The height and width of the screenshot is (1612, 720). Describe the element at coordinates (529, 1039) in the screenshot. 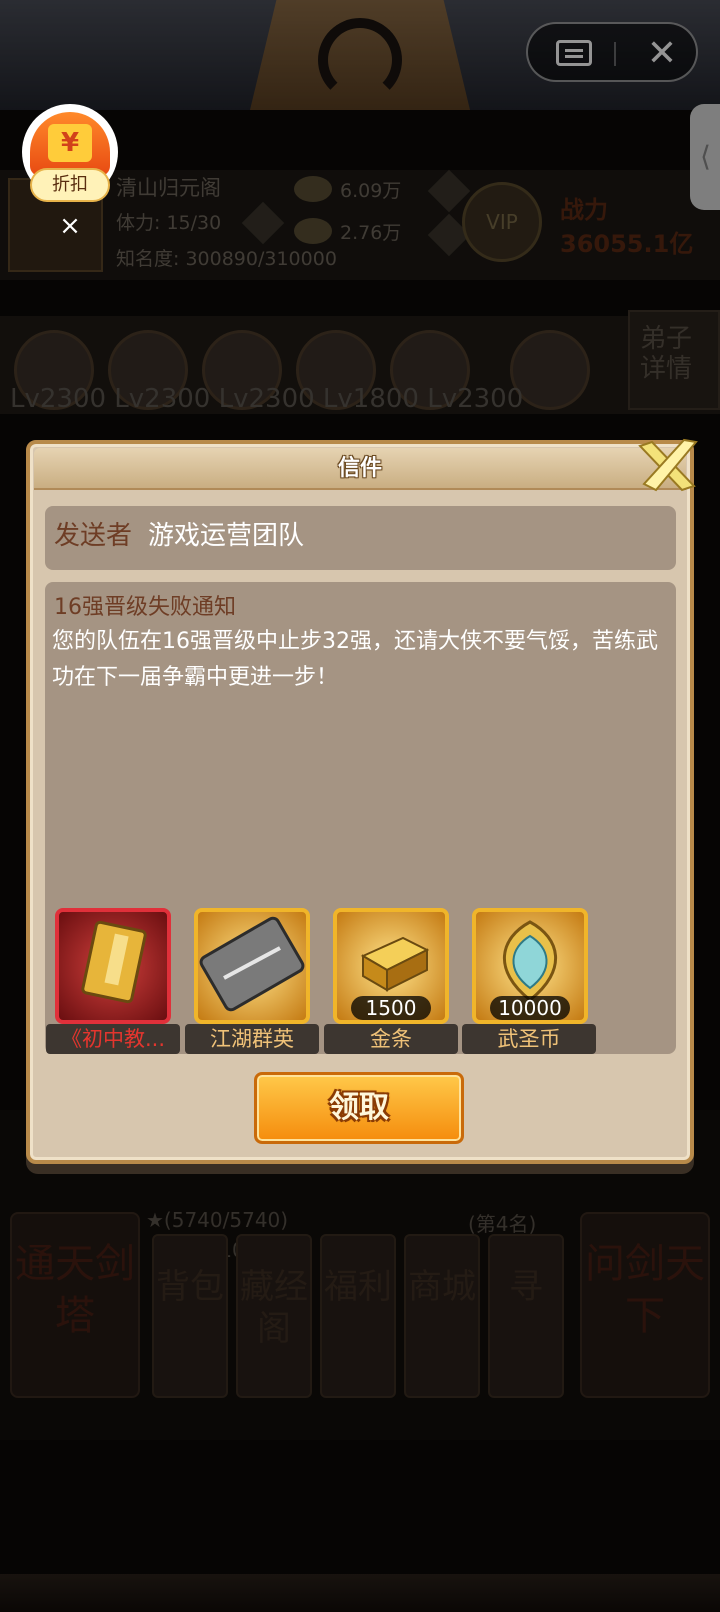

I see `reward-name: 武圣币` at that location.